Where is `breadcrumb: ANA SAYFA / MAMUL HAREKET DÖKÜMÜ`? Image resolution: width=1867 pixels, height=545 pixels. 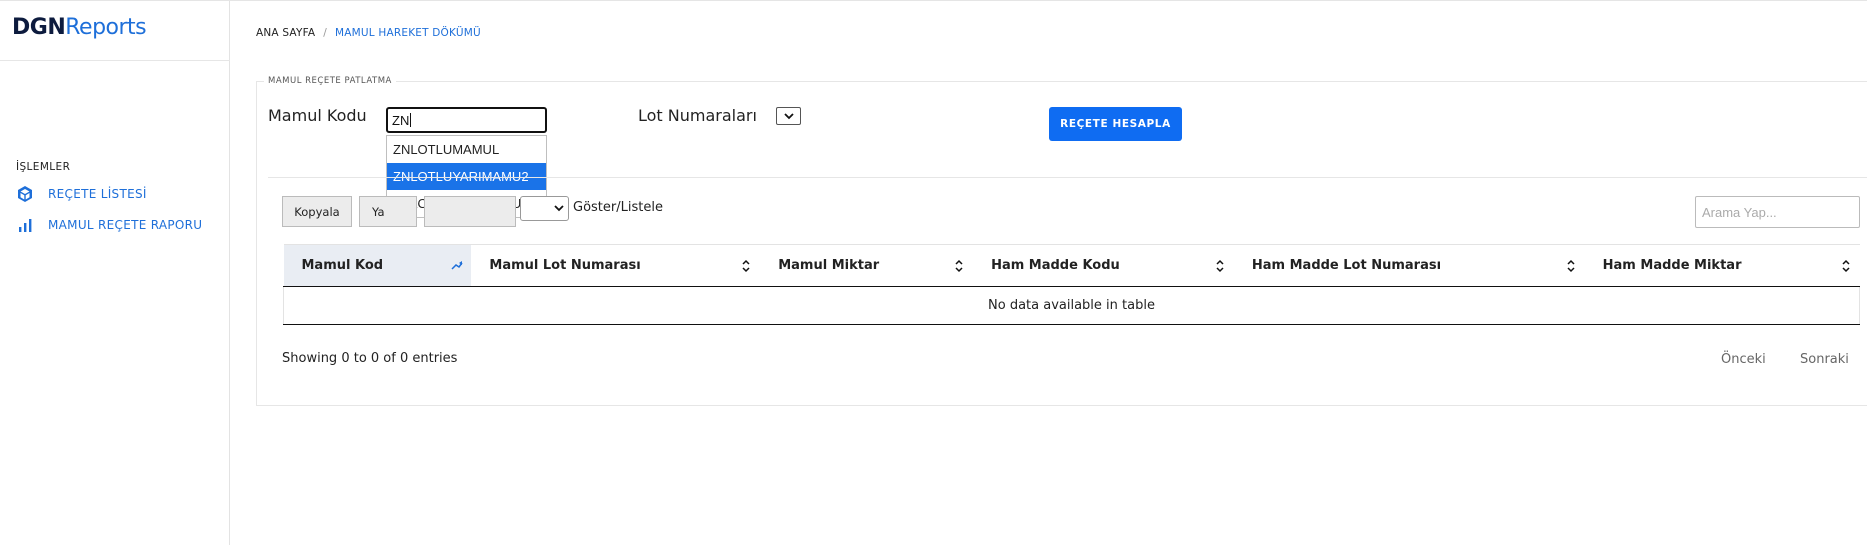
breadcrumb: ANA SAYFA / MAMUL HAREKET DÖKÜMÜ is located at coordinates (368, 33).